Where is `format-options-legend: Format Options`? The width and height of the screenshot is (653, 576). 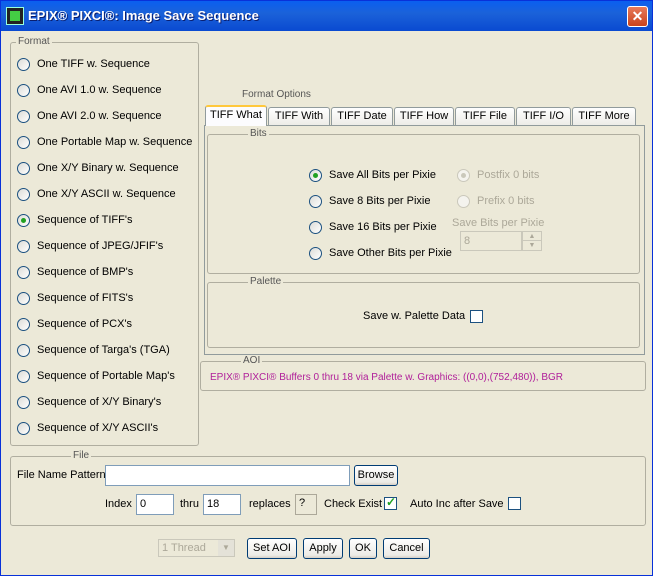 format-options-legend: Format Options is located at coordinates (276, 94).